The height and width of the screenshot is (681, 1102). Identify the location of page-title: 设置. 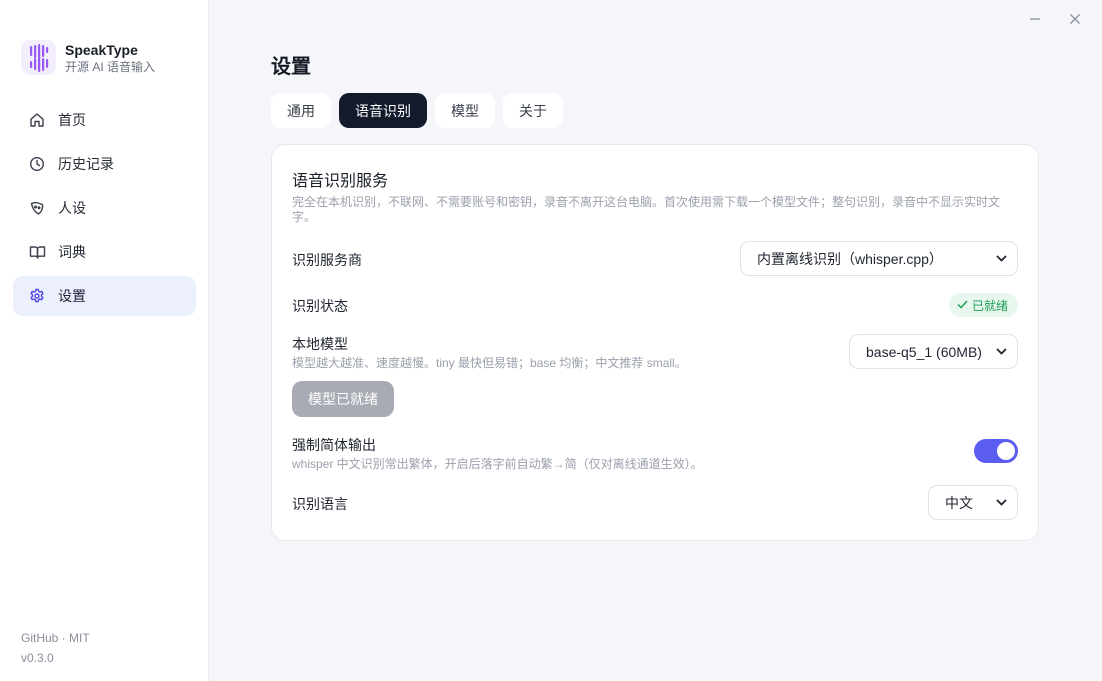
(291, 67).